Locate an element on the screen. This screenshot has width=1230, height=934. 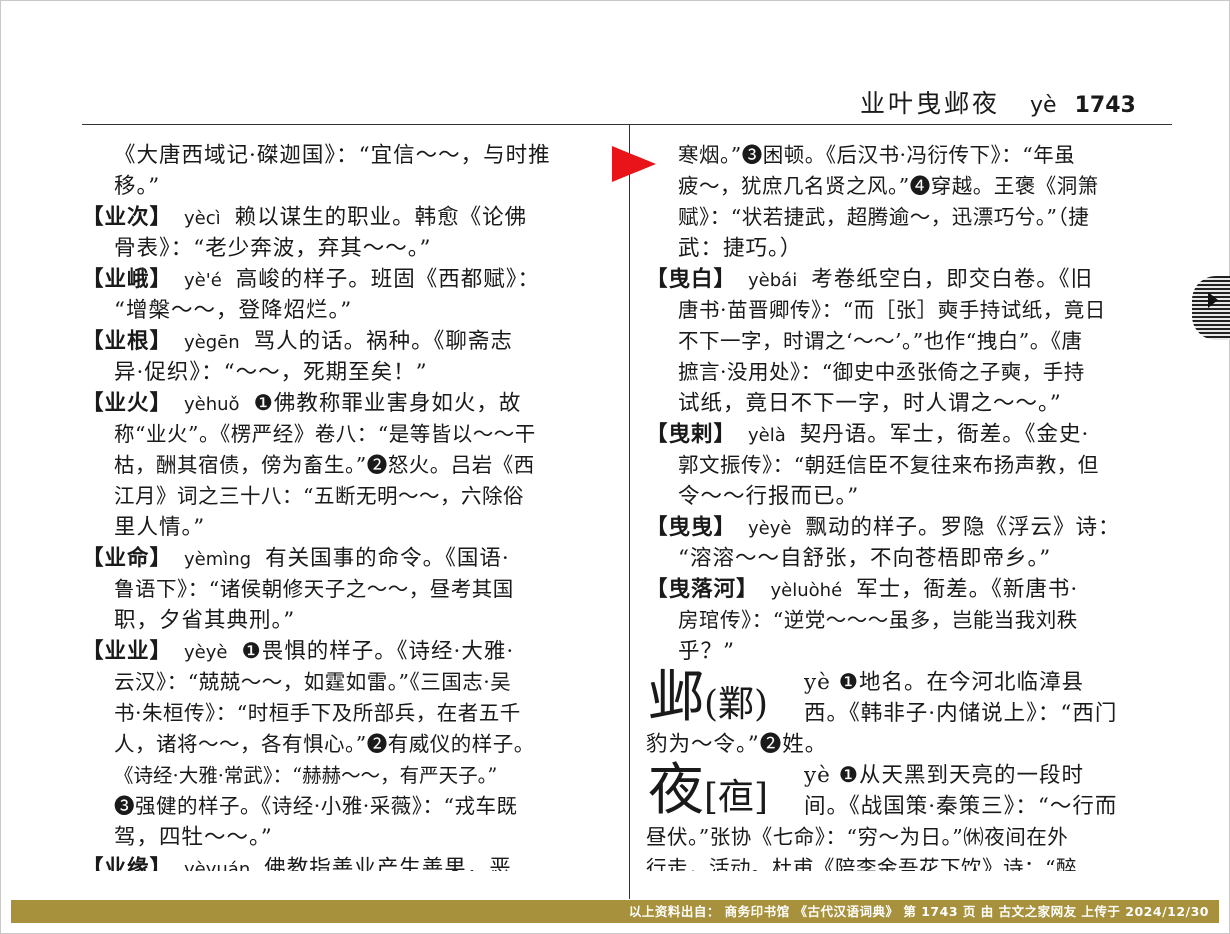
entry-line: 移。” is located at coordinates (137, 186).